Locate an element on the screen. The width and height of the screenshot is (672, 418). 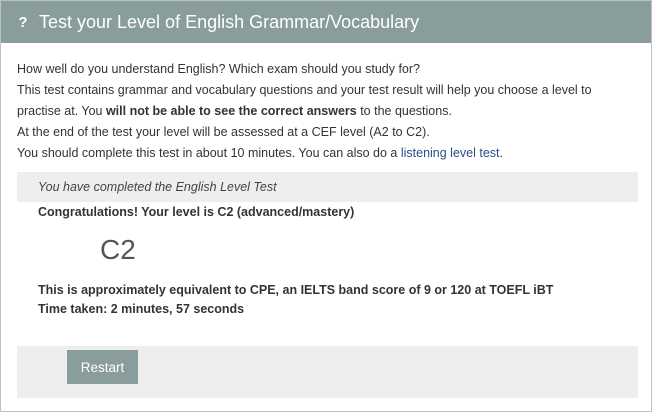
time-taken-text: Time taken: 2 minutes, 57 seconds is located at coordinates (141, 309).